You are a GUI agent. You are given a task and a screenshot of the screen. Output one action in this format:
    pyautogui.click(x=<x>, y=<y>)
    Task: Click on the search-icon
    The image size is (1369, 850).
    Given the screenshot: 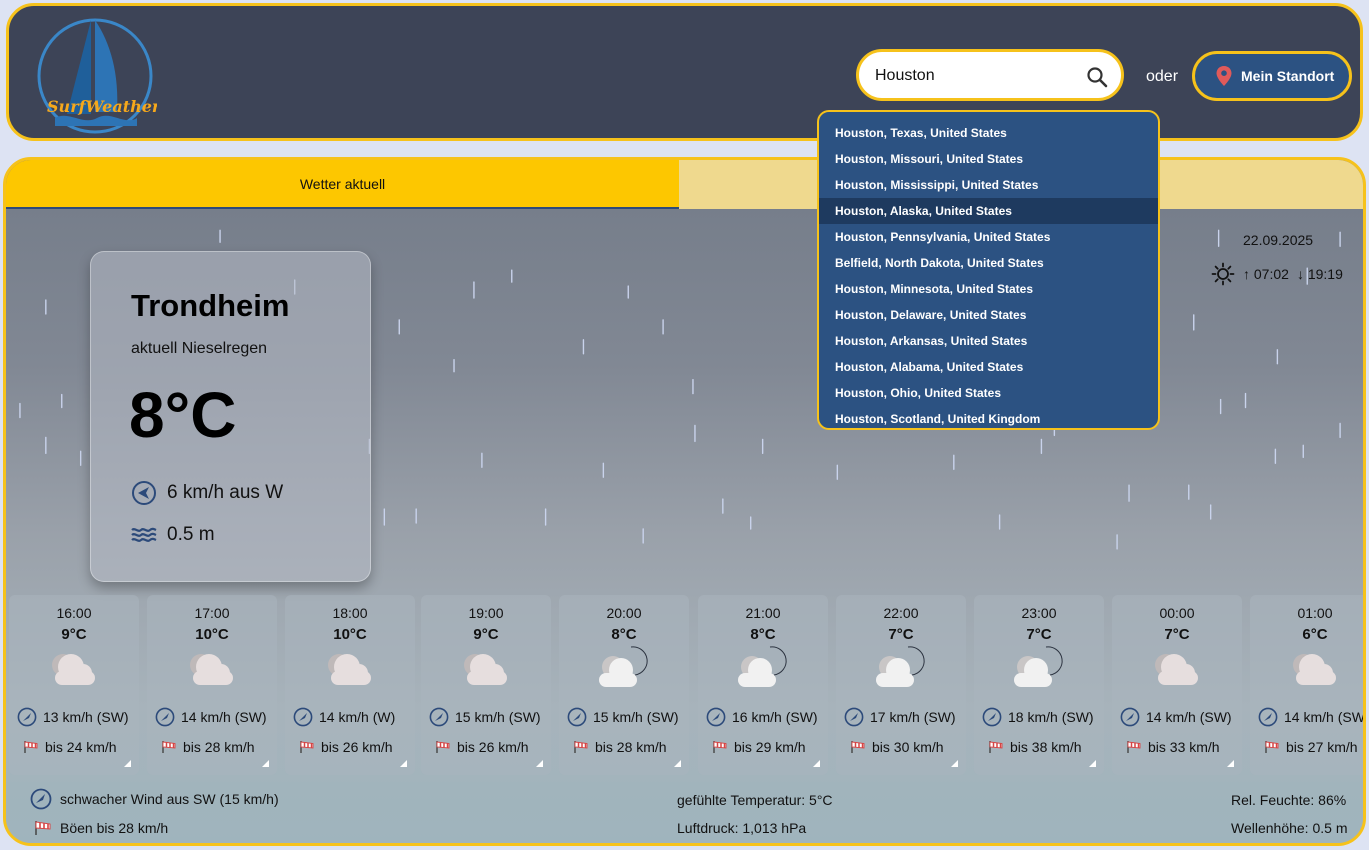 What is the action you would take?
    pyautogui.click(x=1097, y=77)
    